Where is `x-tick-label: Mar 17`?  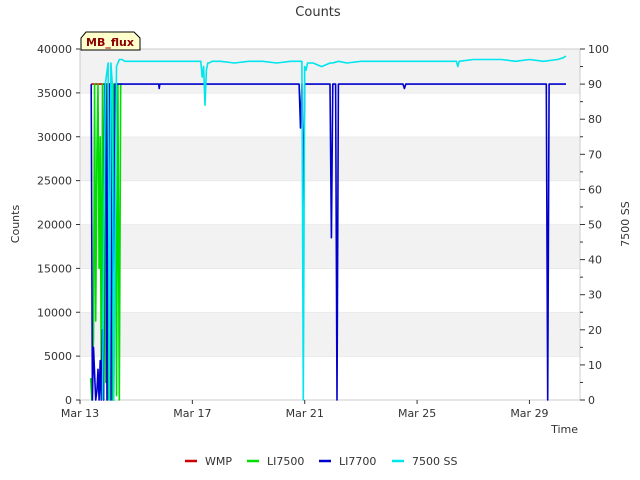 x-tick-label: Mar 17 is located at coordinates (192, 413).